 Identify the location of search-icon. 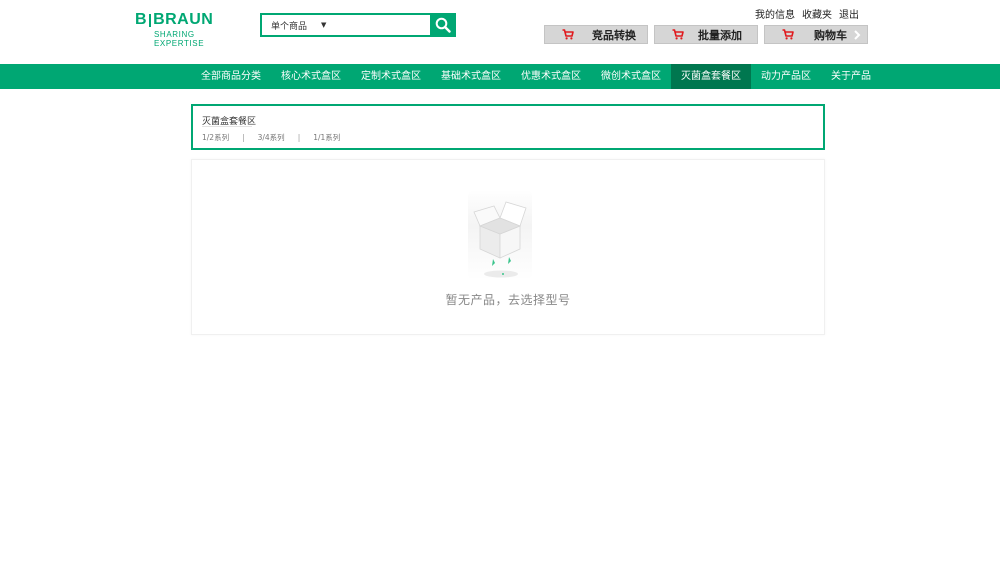
(443, 25).